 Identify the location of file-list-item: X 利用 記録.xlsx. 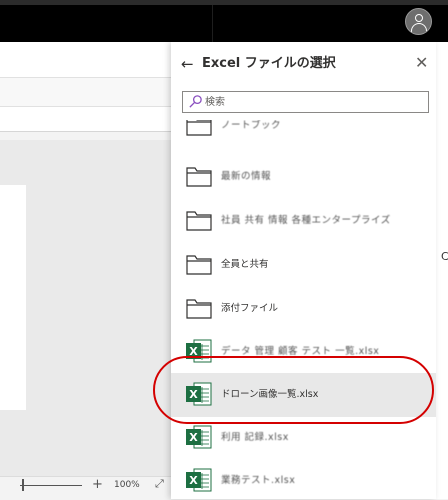
(303, 438).